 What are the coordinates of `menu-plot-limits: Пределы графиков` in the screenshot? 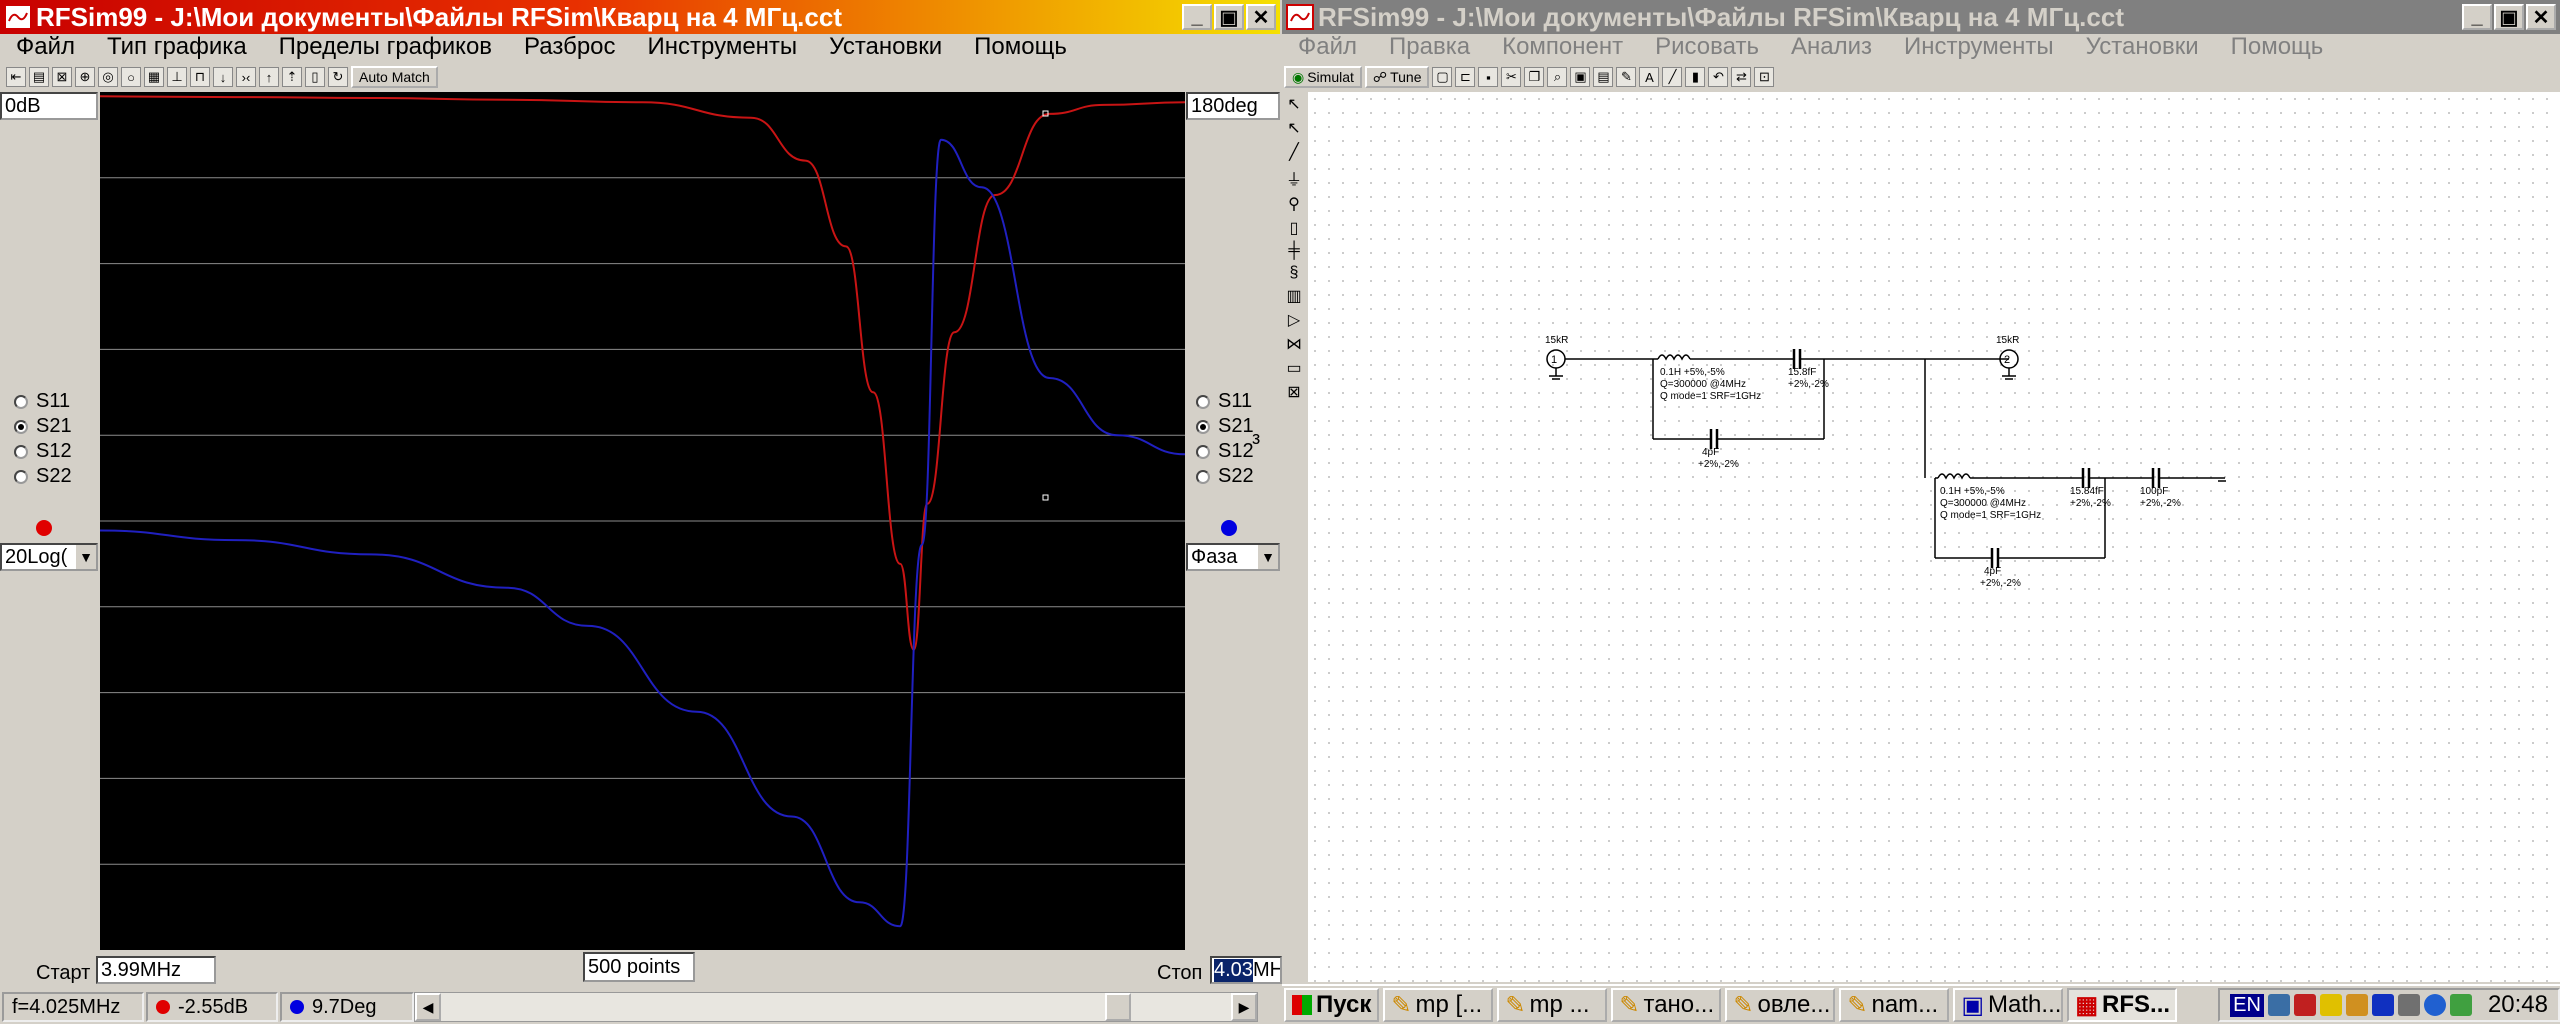 It's located at (385, 47).